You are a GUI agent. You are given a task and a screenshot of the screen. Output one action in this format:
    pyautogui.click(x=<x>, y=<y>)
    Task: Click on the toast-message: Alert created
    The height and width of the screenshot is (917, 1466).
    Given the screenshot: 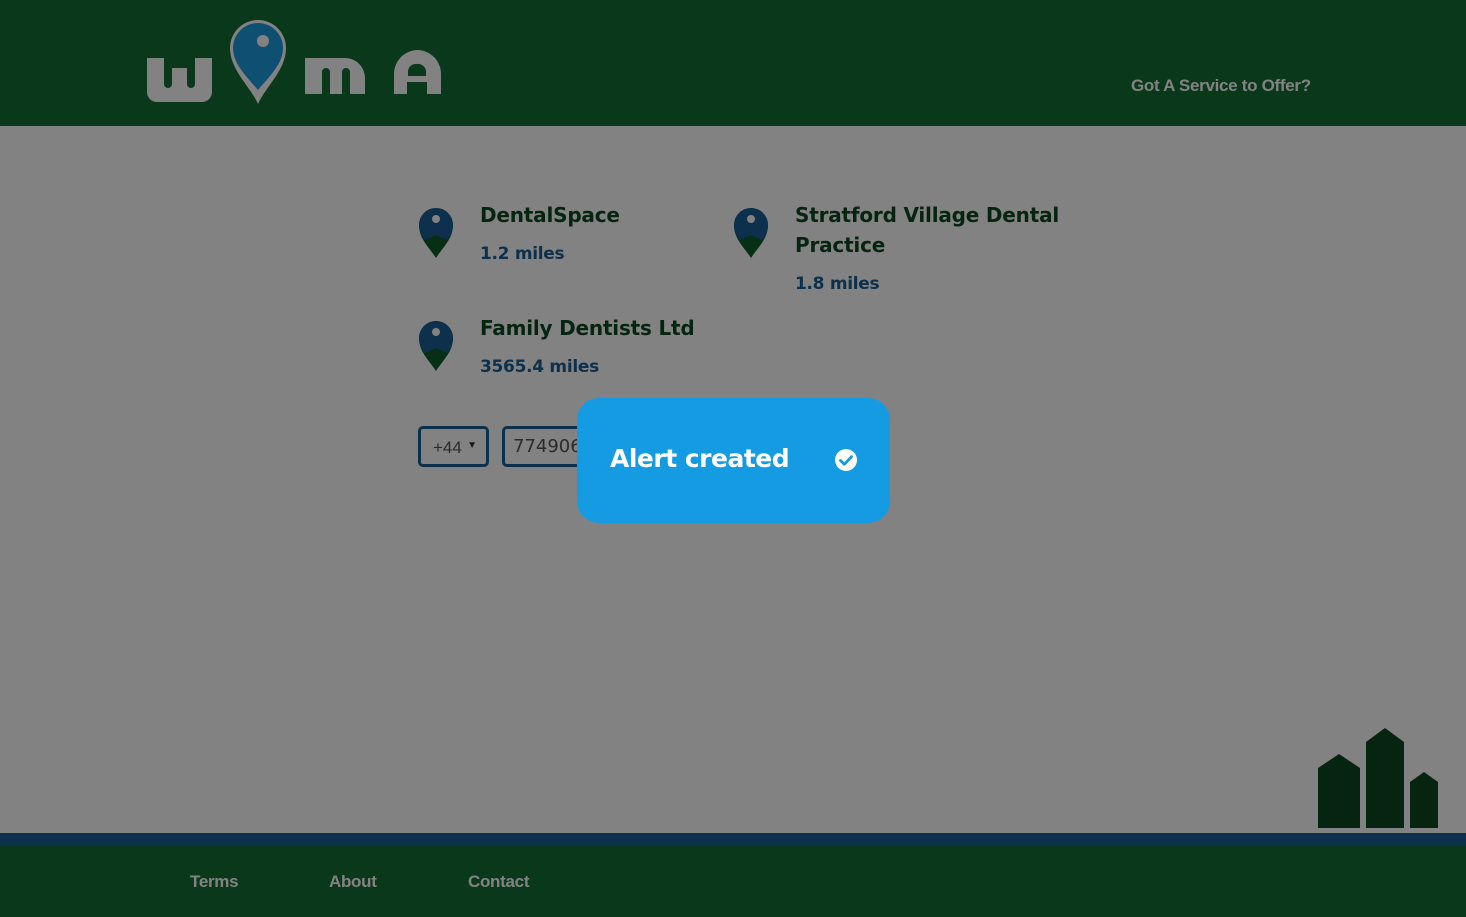 What is the action you would take?
    pyautogui.click(x=700, y=458)
    